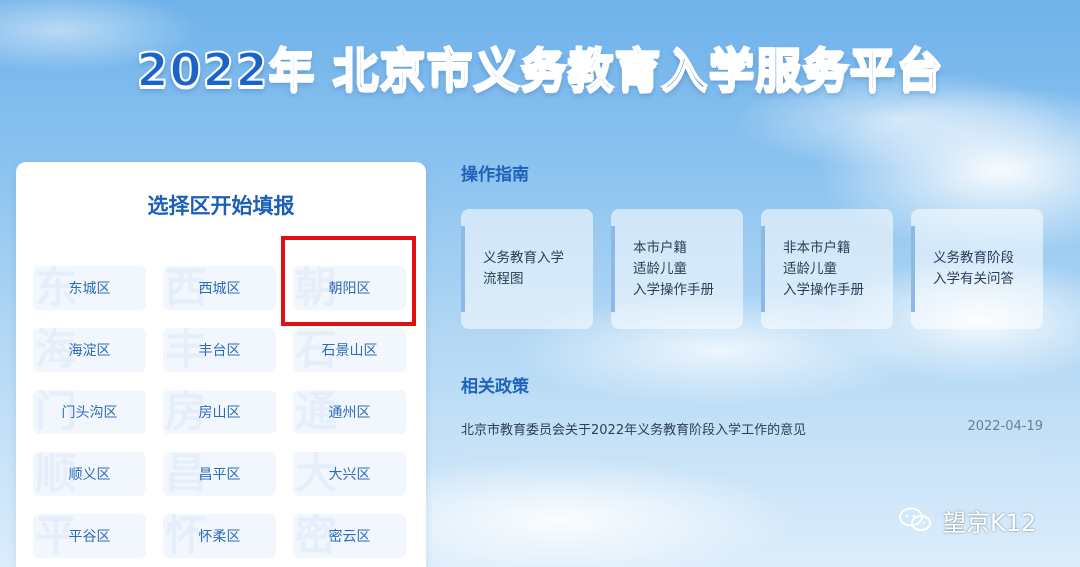  What do you see at coordinates (495, 175) in the screenshot?
I see `guide-section-title: 操作指南` at bounding box center [495, 175].